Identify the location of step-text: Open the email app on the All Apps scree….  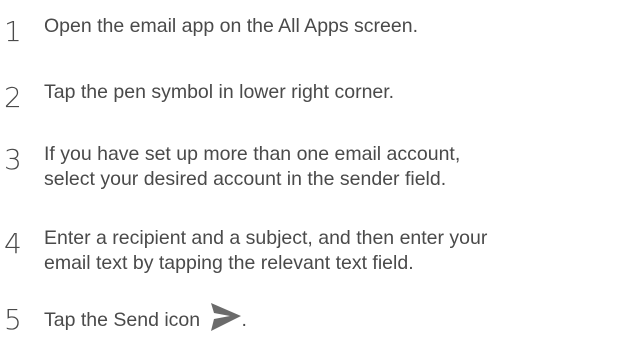
(334, 26).